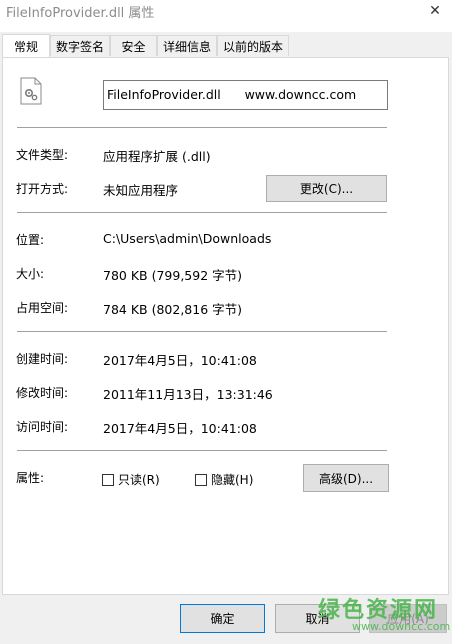 Image resolution: width=452 pixels, height=644 pixels. Describe the element at coordinates (401, 626) in the screenshot. I see `watermark-url: www.downcc.com` at that location.